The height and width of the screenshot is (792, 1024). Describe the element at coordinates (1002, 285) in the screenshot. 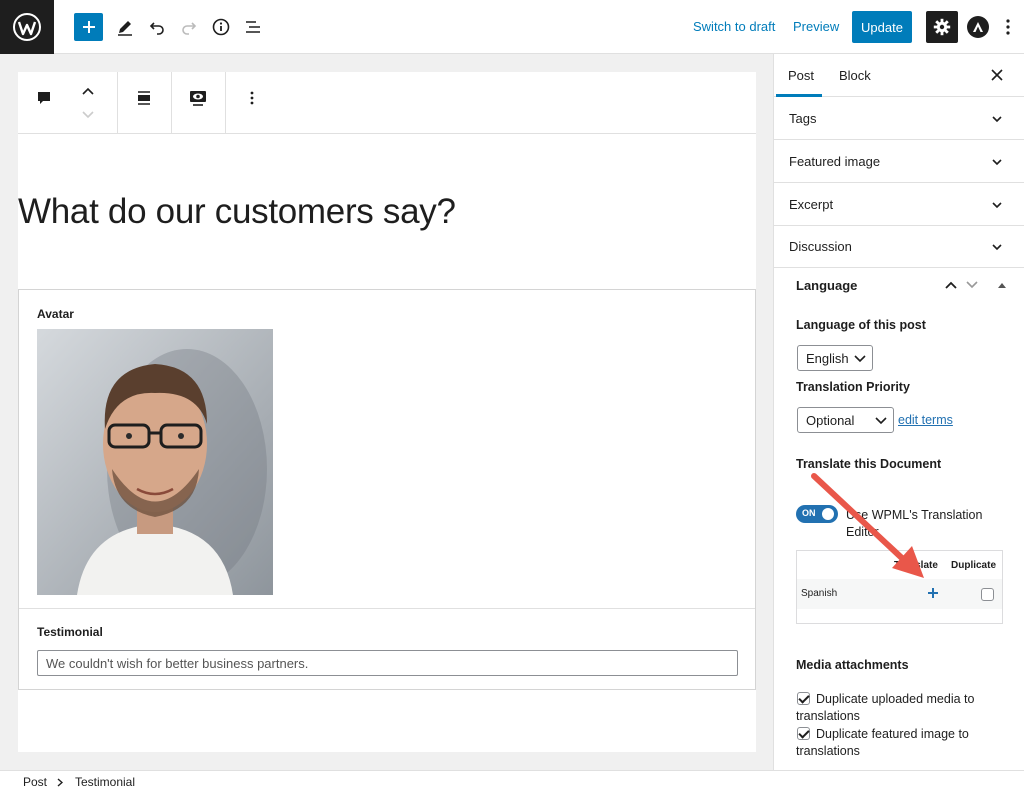

I see `collapse-triangle-icon` at that location.